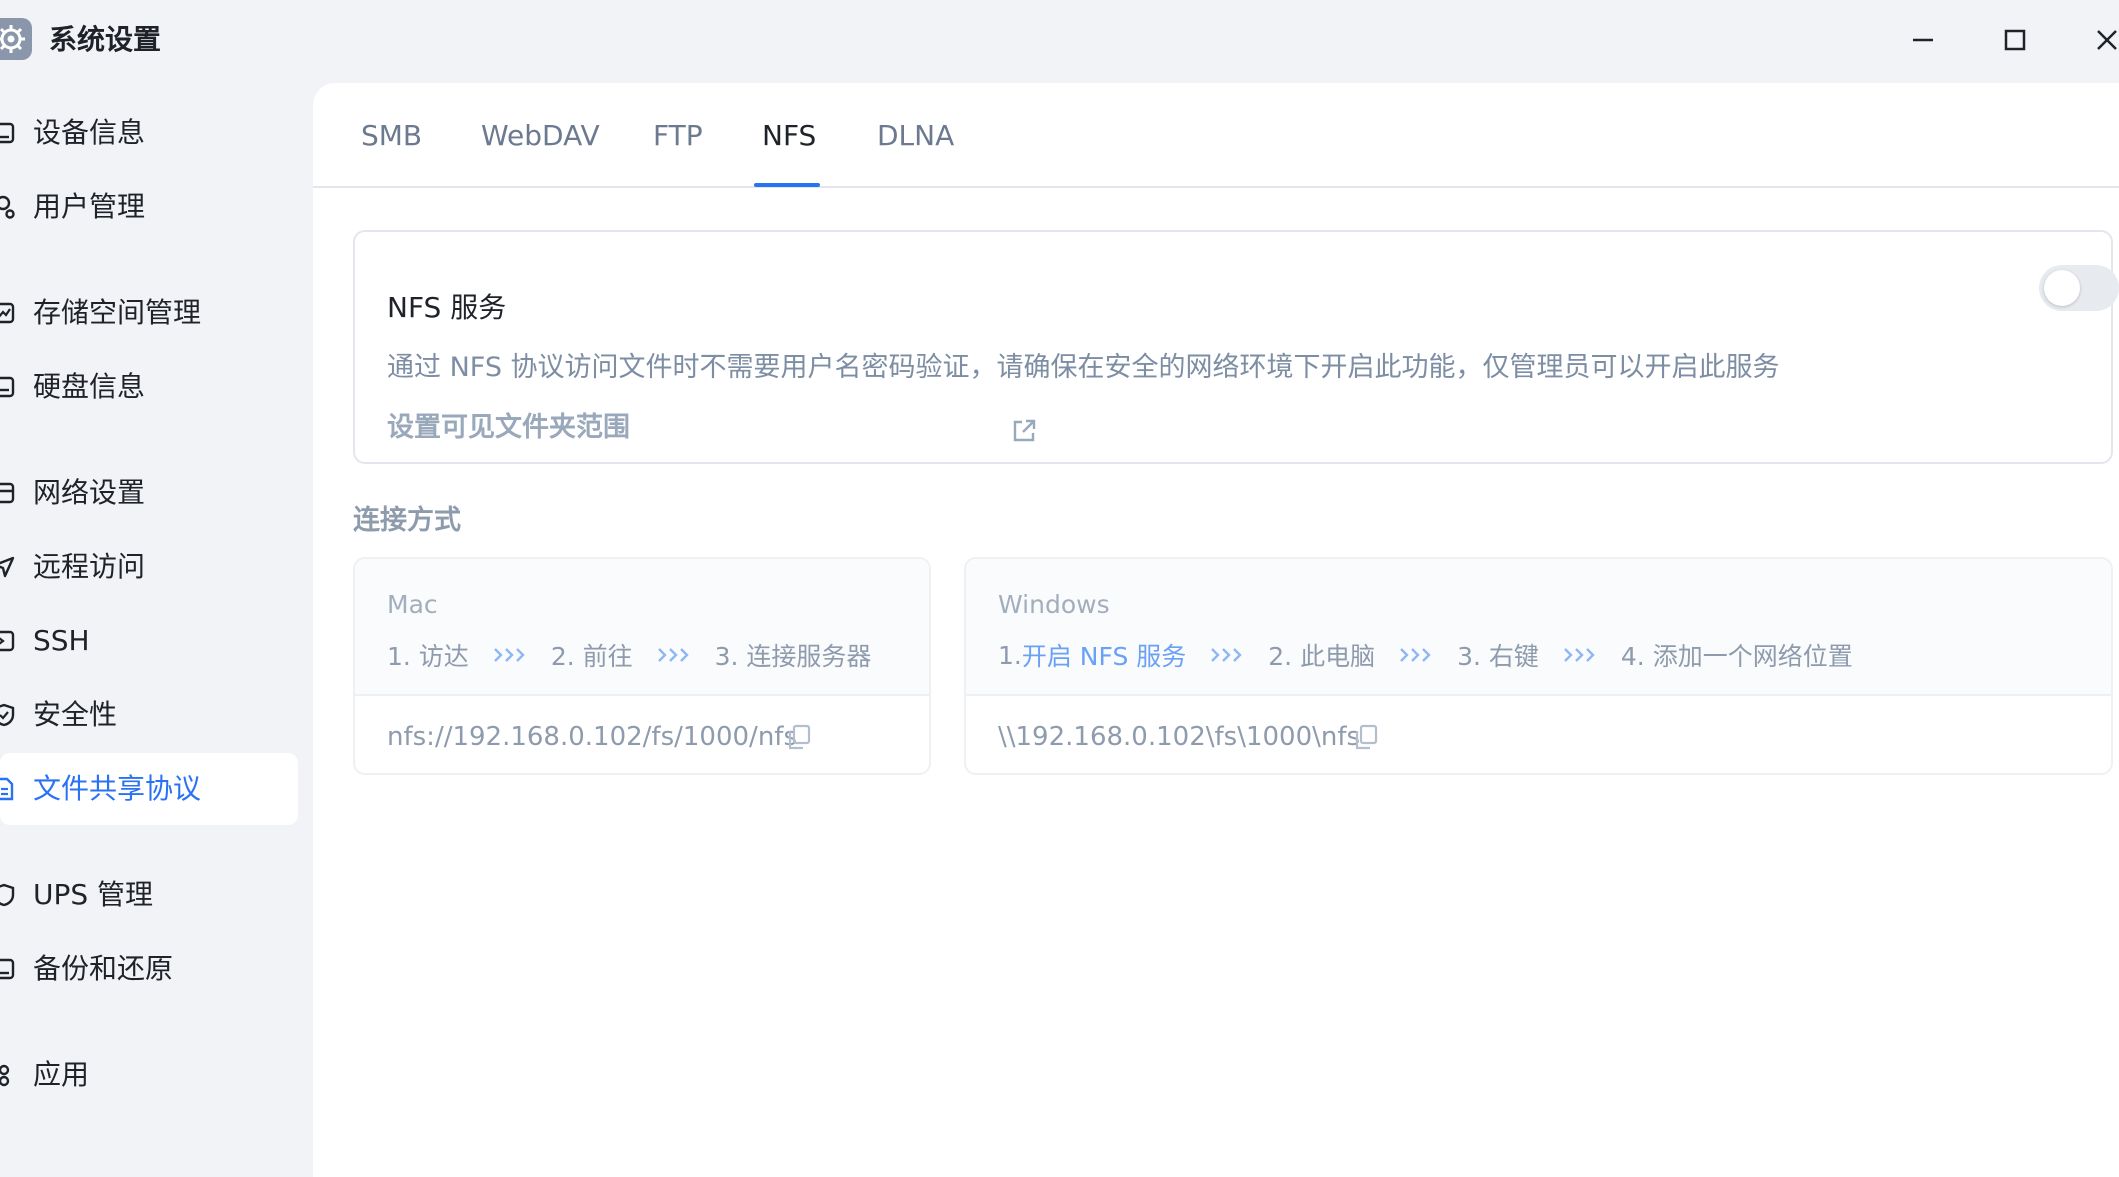 This screenshot has height=1177, width=2119. I want to click on storage-icon, so click(8, 313).